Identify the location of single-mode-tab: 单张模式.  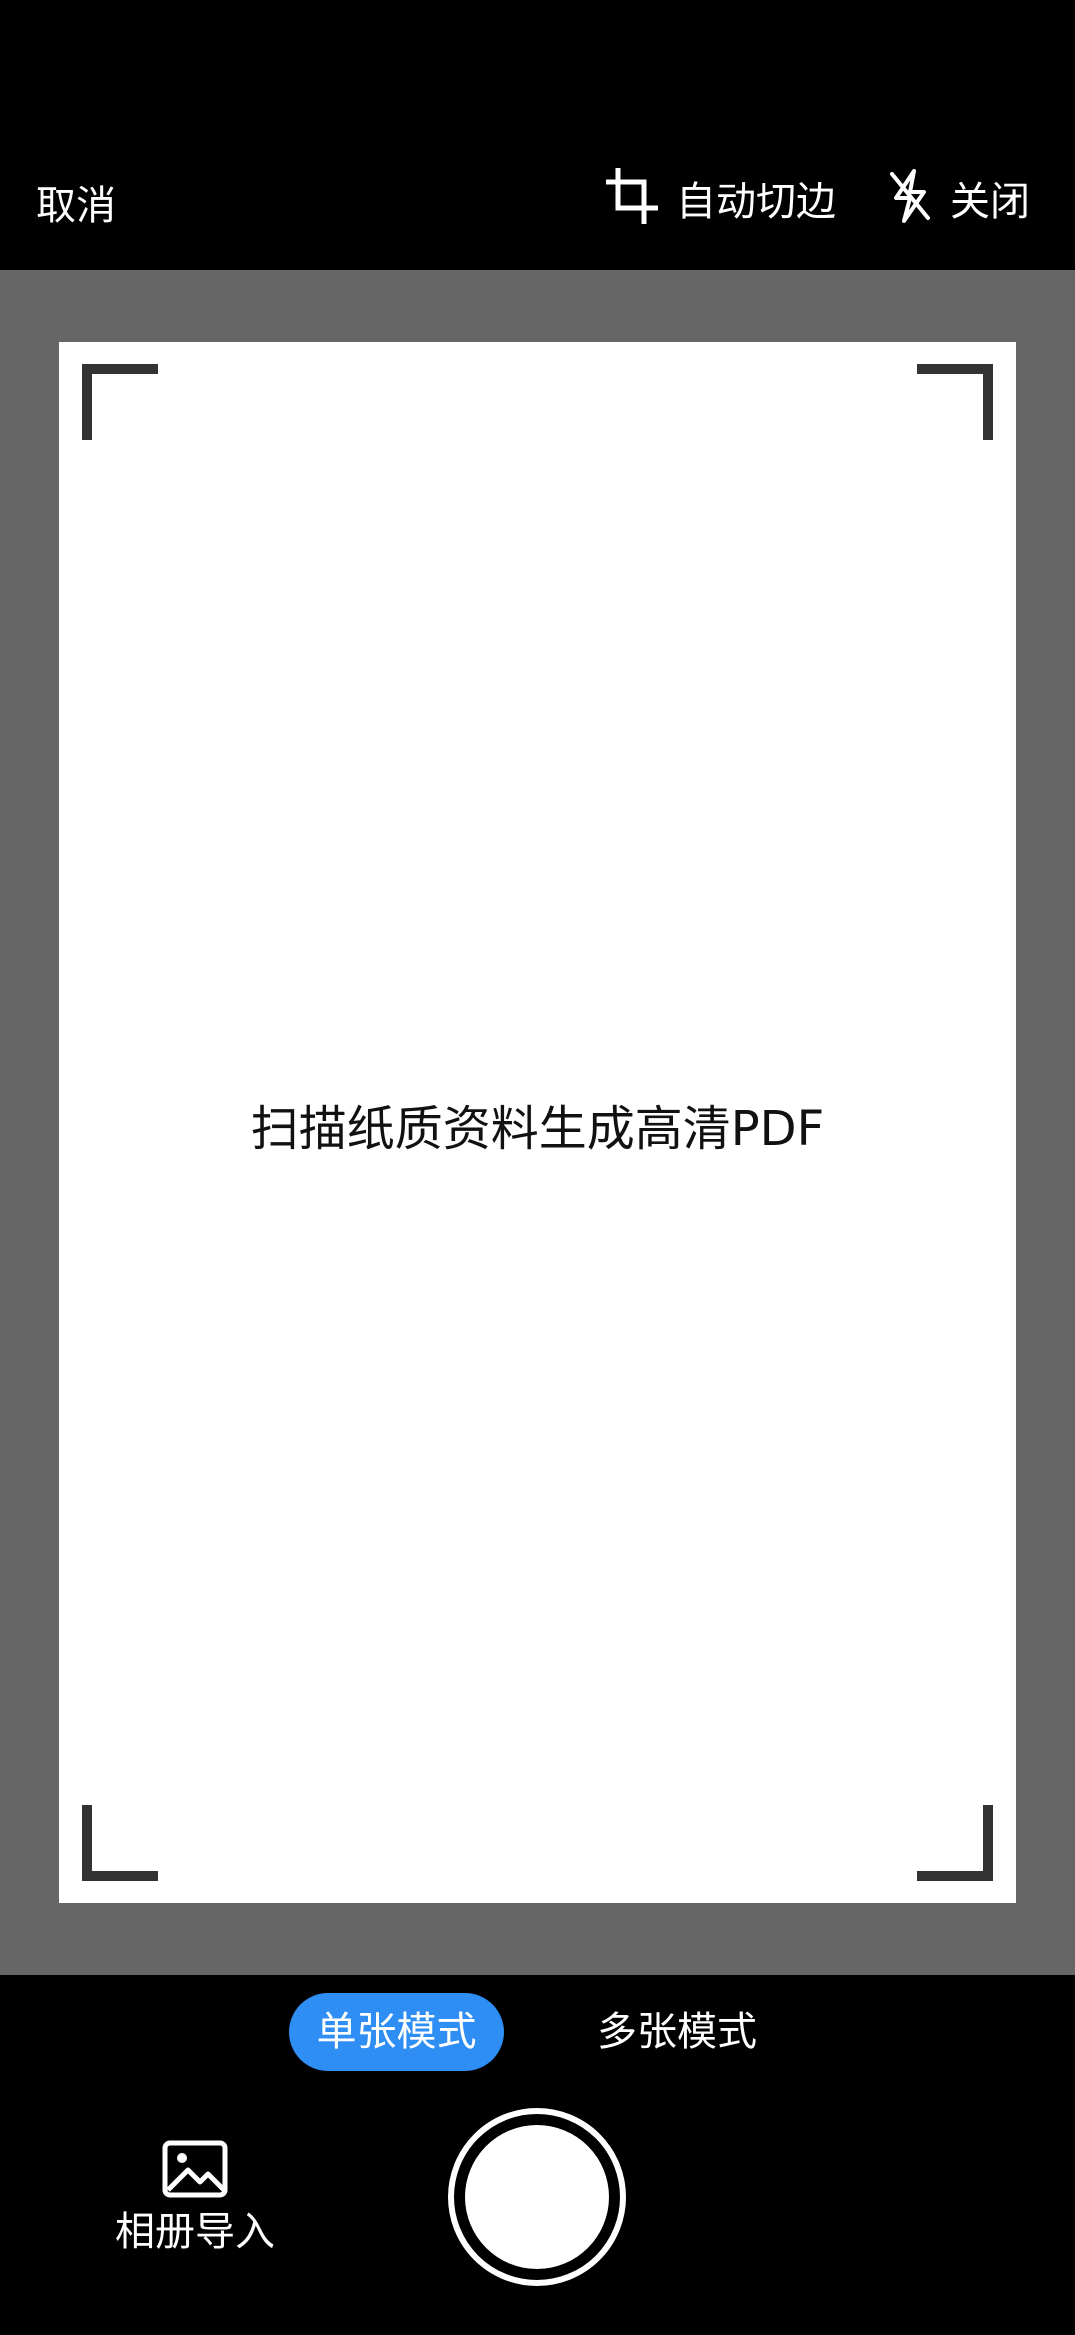
(396, 2032).